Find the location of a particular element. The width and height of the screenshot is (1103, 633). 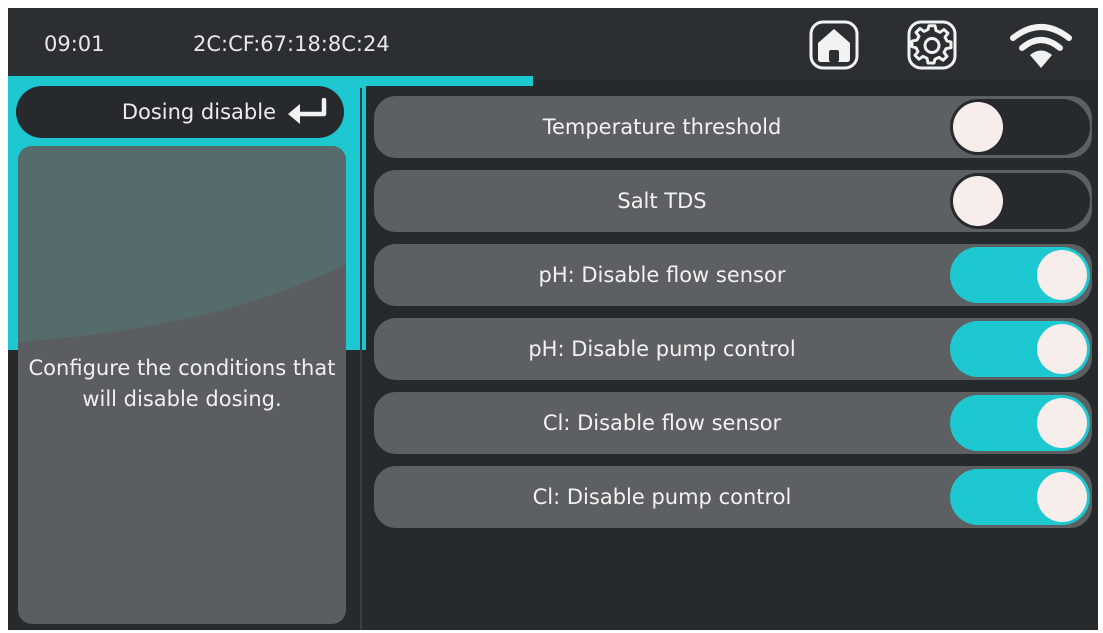

setting-label: pH: Disable flow sensor is located at coordinates (662, 275).